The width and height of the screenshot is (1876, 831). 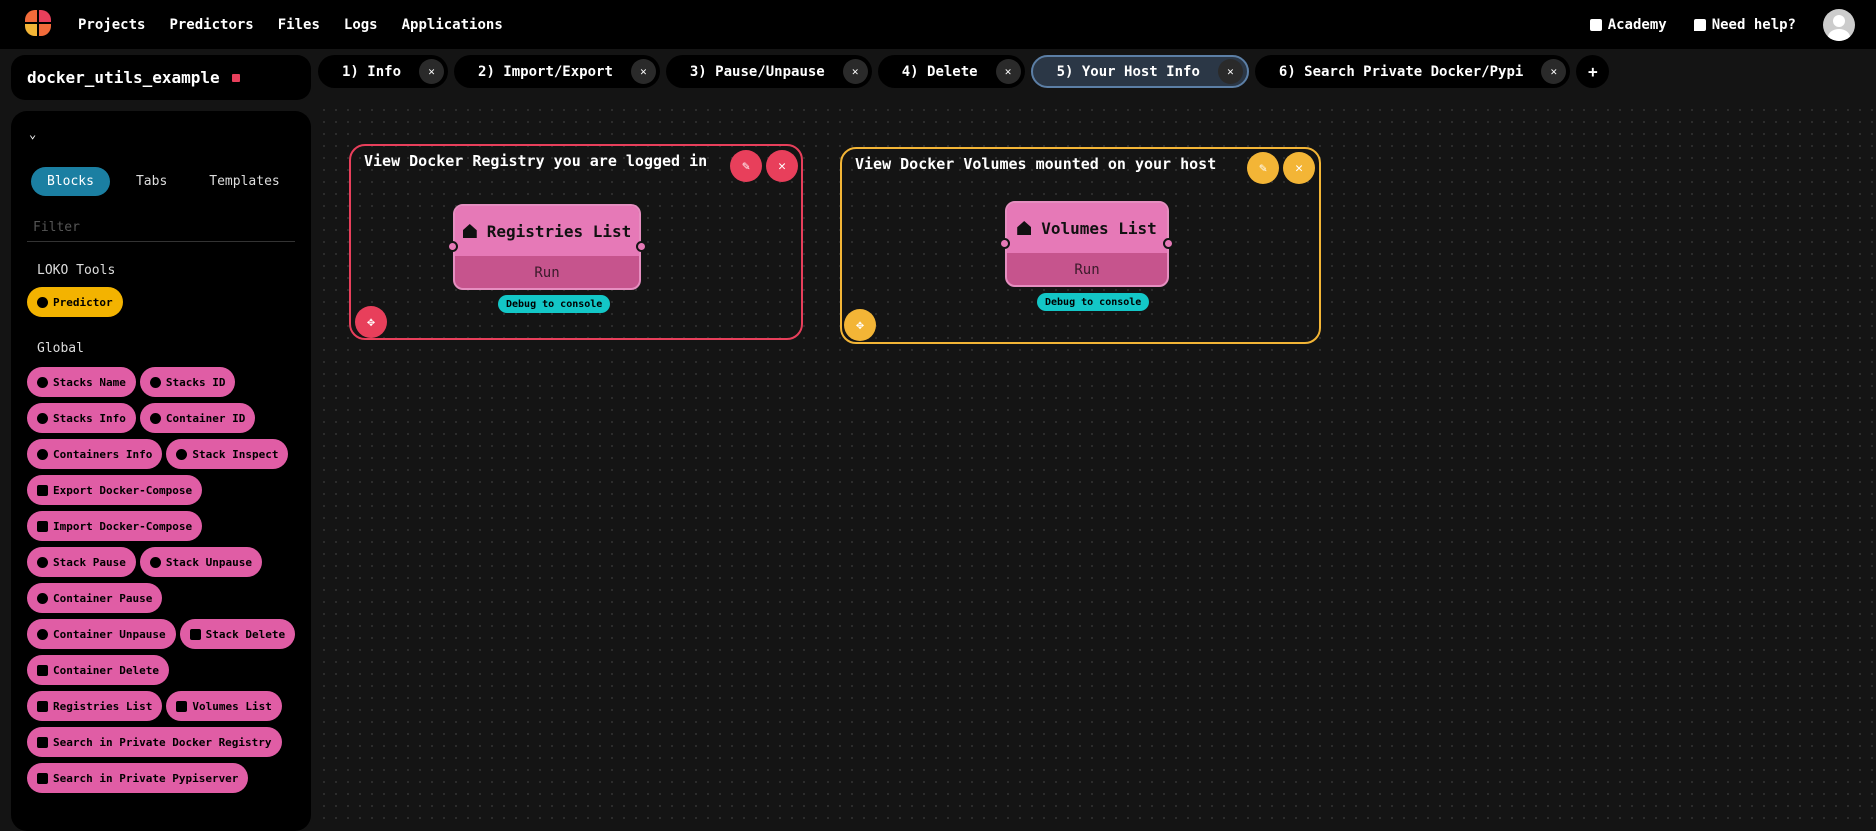 I want to click on tab-label: 3) Pause/Unpause, so click(x=757, y=71).